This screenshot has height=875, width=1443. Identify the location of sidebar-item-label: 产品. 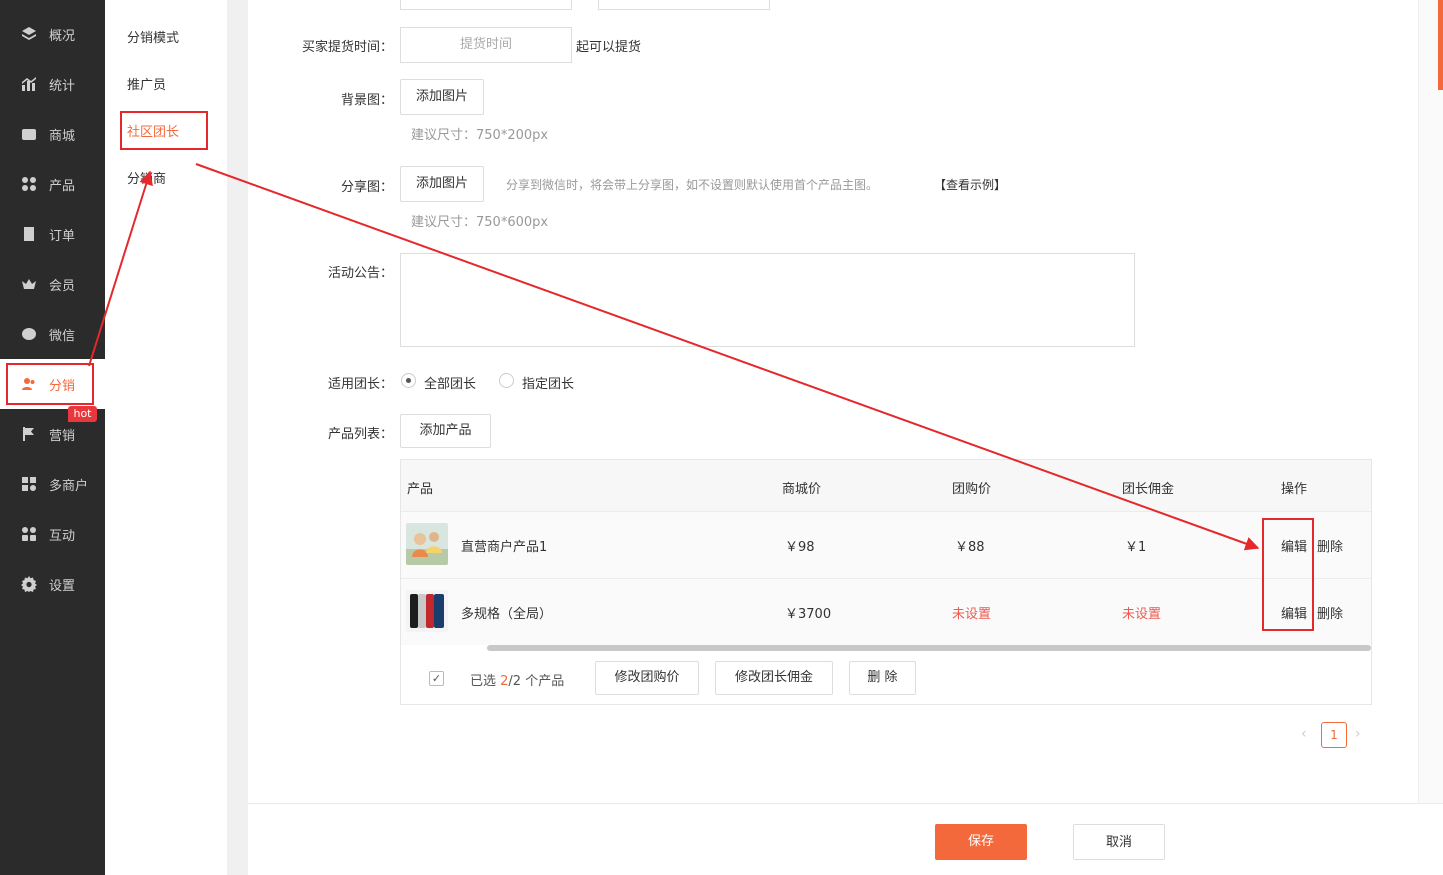
(62, 186).